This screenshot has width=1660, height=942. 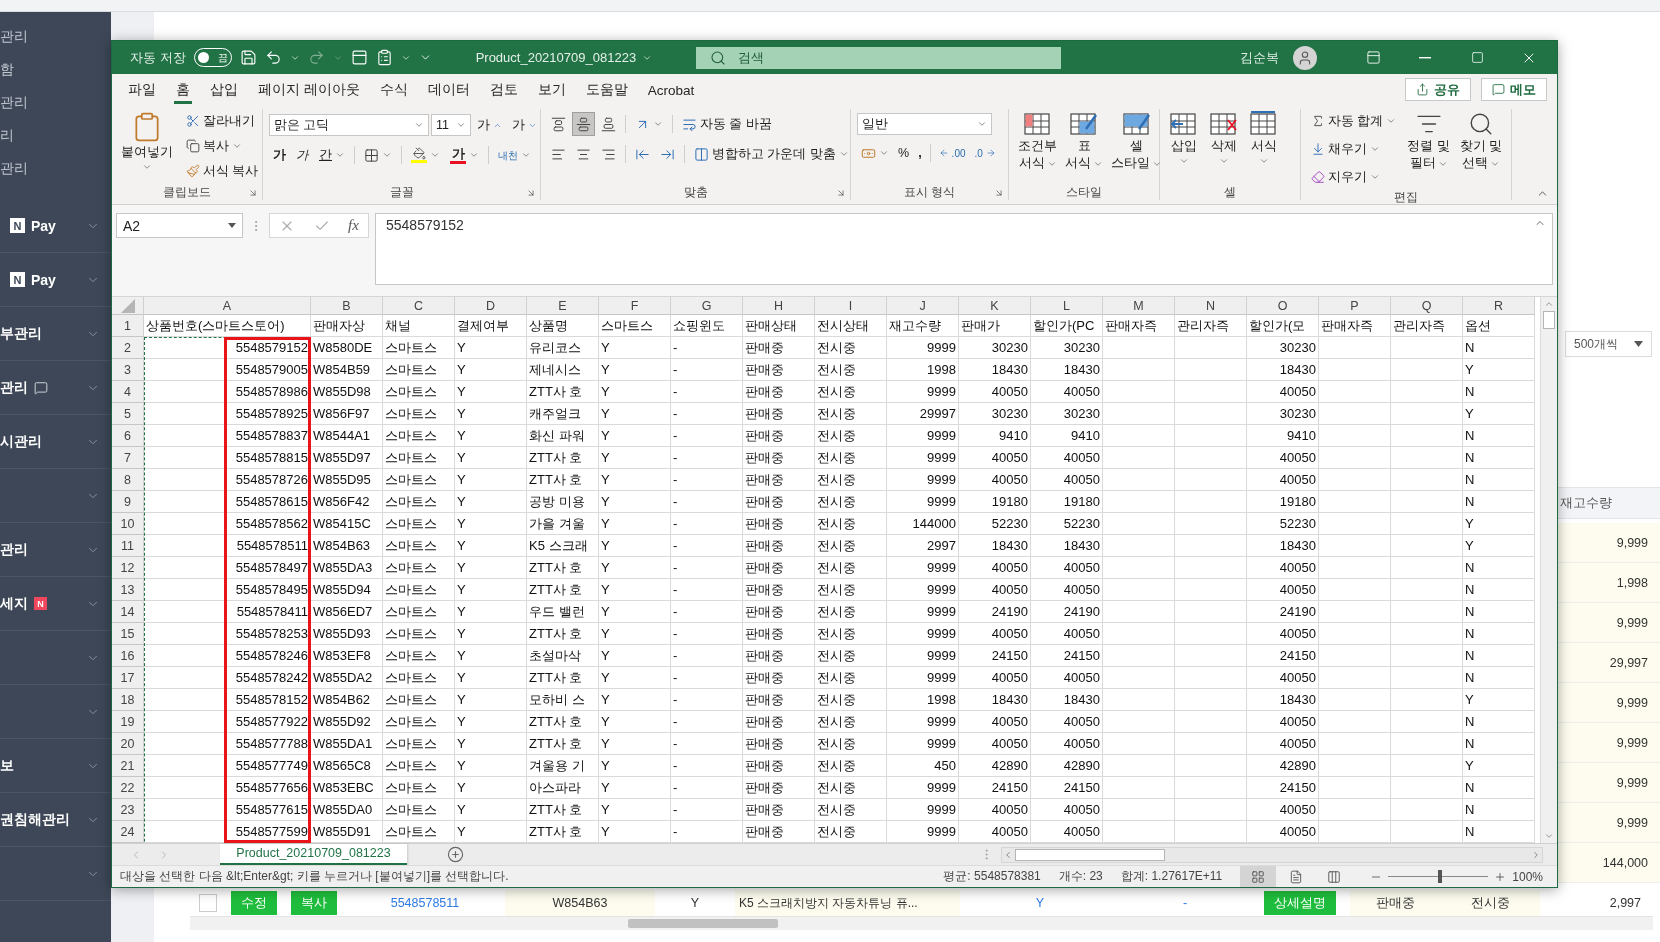 What do you see at coordinates (524, 125) in the screenshot?
I see `shrink-font-button: 가` at bounding box center [524, 125].